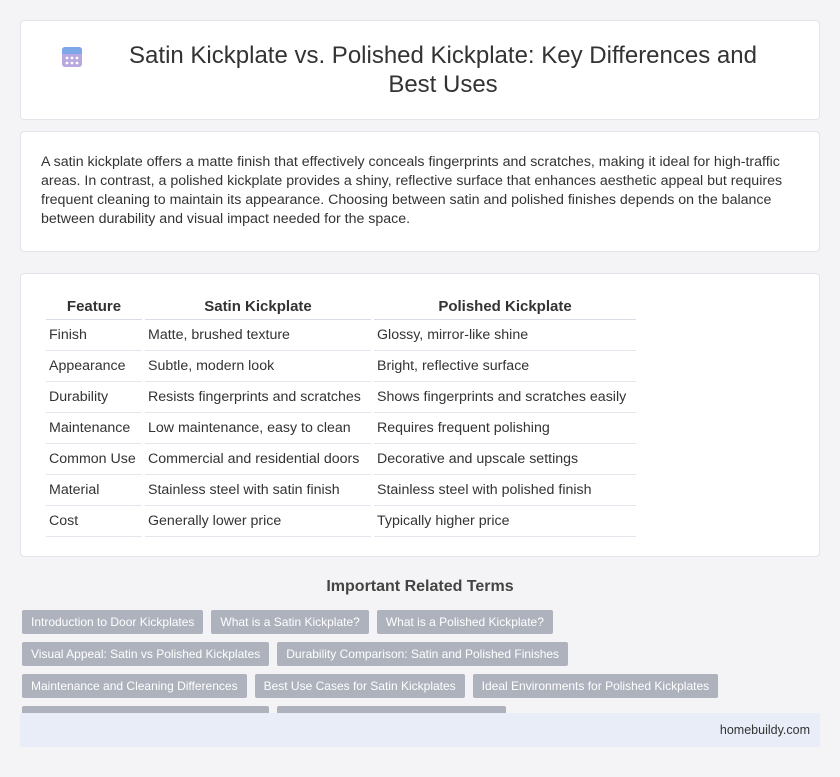 Image resolution: width=840 pixels, height=777 pixels. Describe the element at coordinates (420, 586) in the screenshot. I see `related-terms-heading: Important Related Terms` at that location.